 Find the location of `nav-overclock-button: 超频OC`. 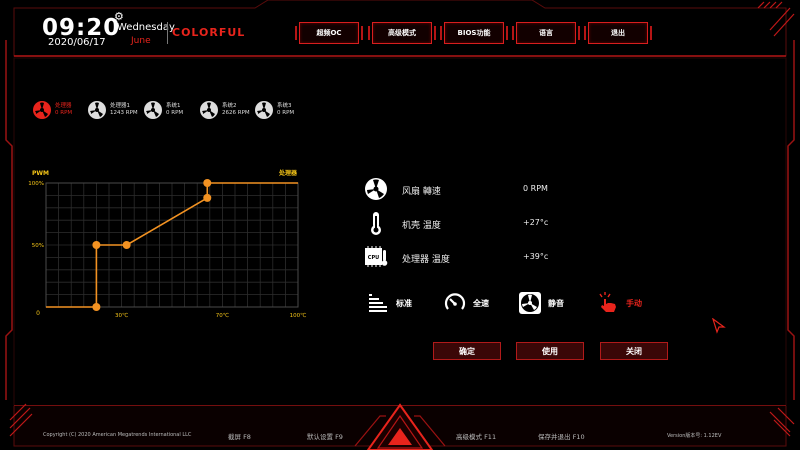

nav-overclock-button: 超频OC is located at coordinates (329, 33).